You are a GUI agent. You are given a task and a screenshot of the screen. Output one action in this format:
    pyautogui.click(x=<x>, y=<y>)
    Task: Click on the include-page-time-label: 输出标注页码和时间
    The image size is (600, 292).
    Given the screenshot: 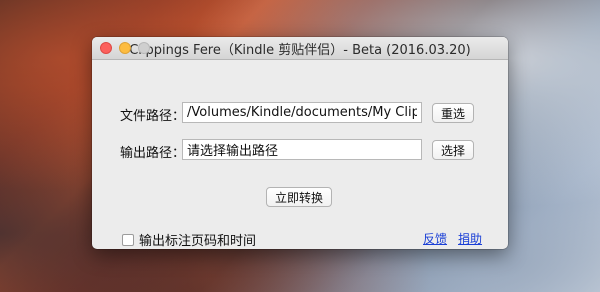 What is the action you would take?
    pyautogui.click(x=197, y=239)
    